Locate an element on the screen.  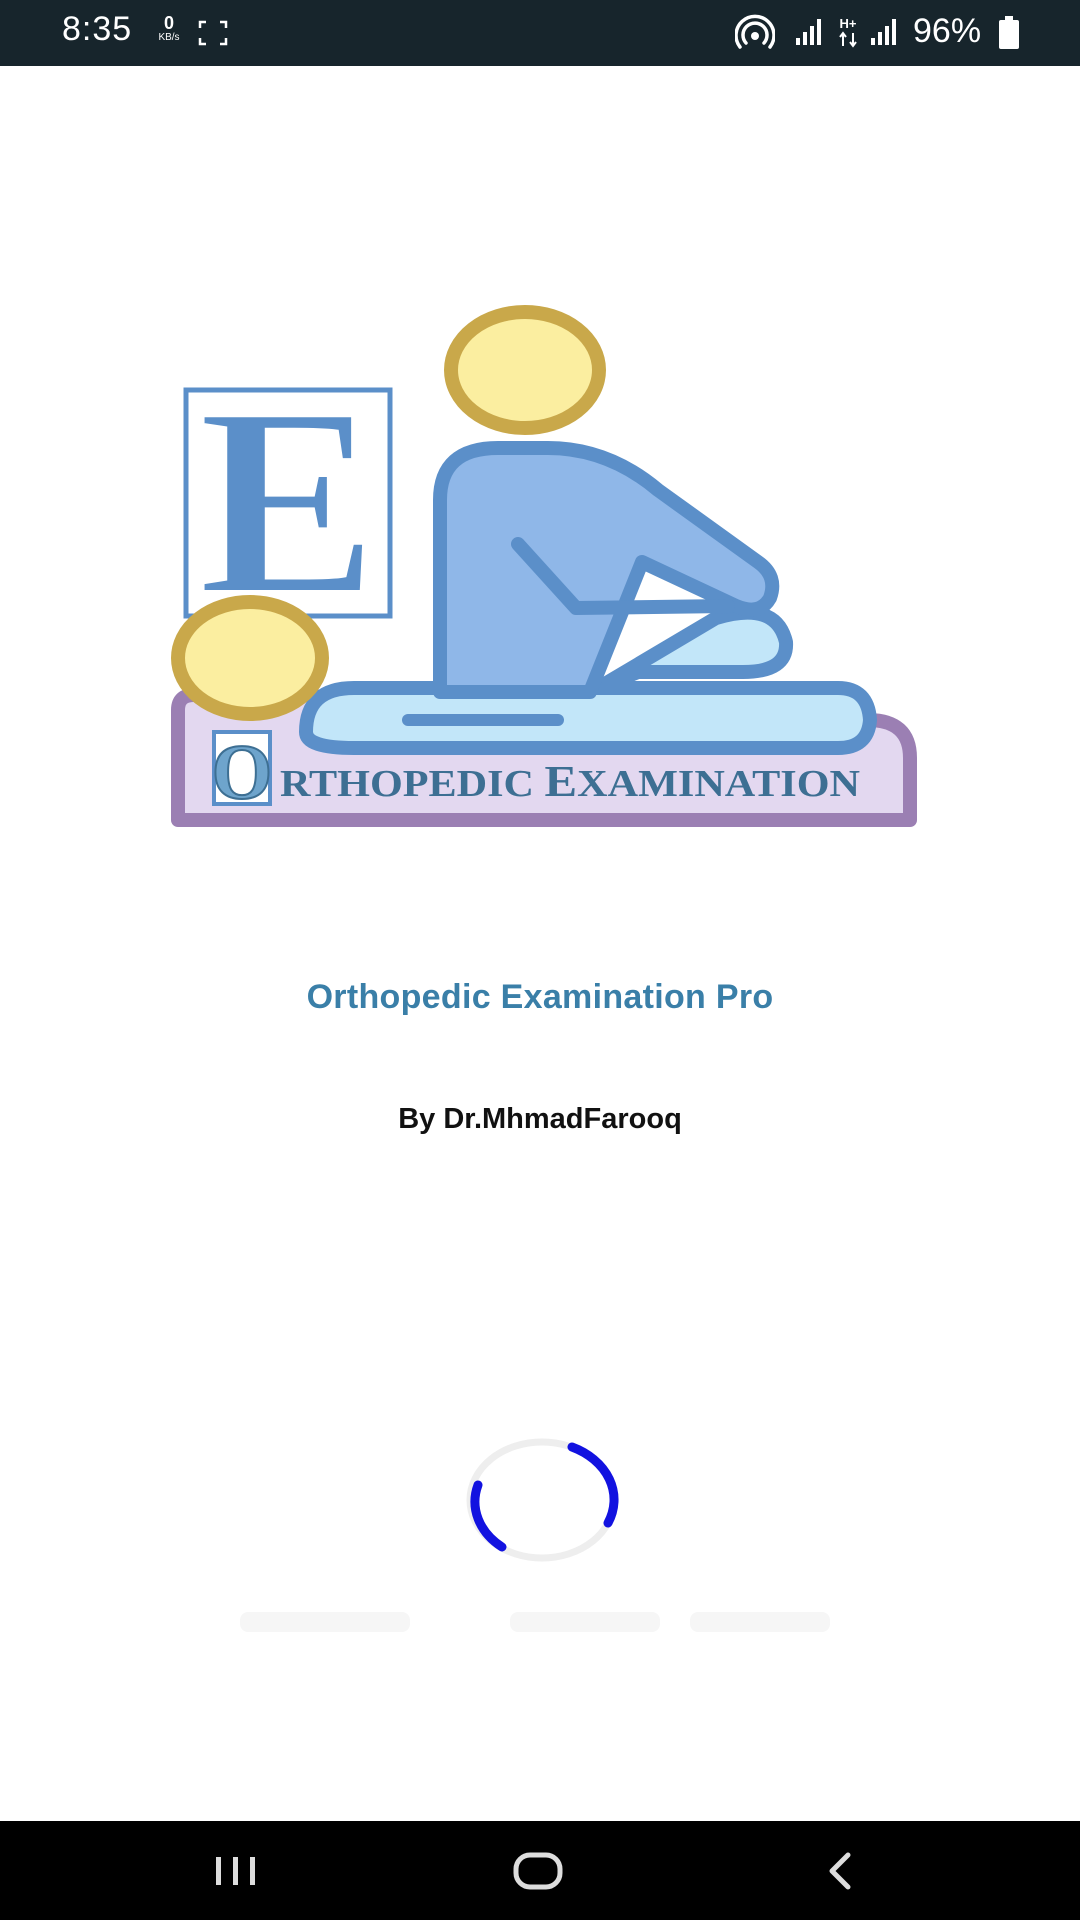
battery-icon is located at coordinates (1009, 32).